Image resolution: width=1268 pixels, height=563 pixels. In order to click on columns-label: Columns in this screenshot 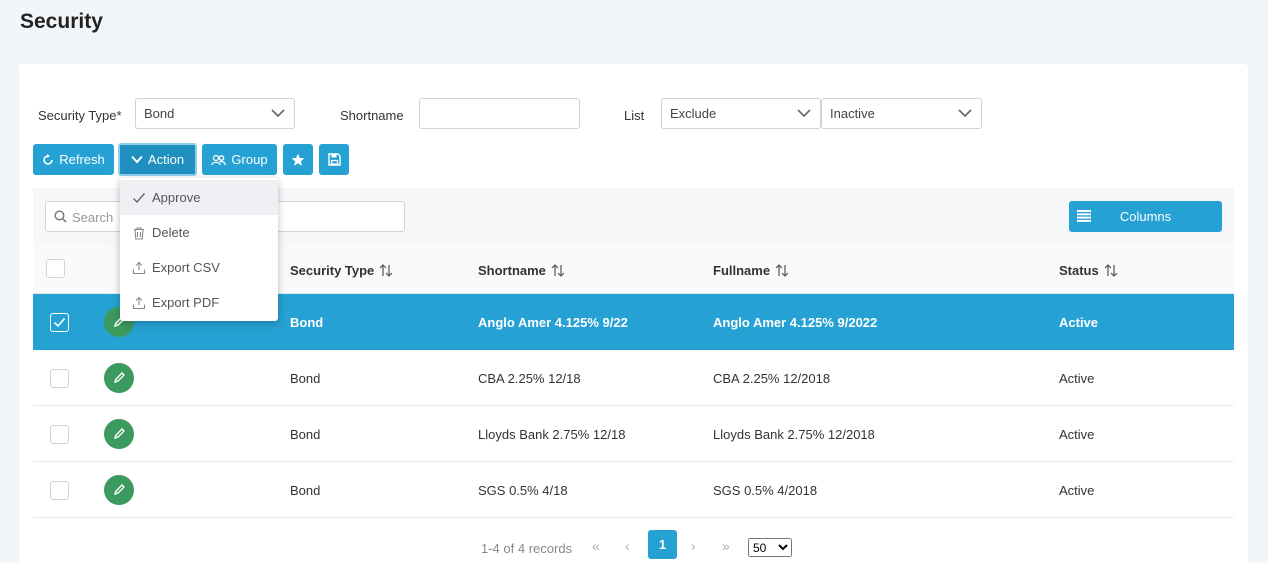, I will do `click(1145, 216)`.